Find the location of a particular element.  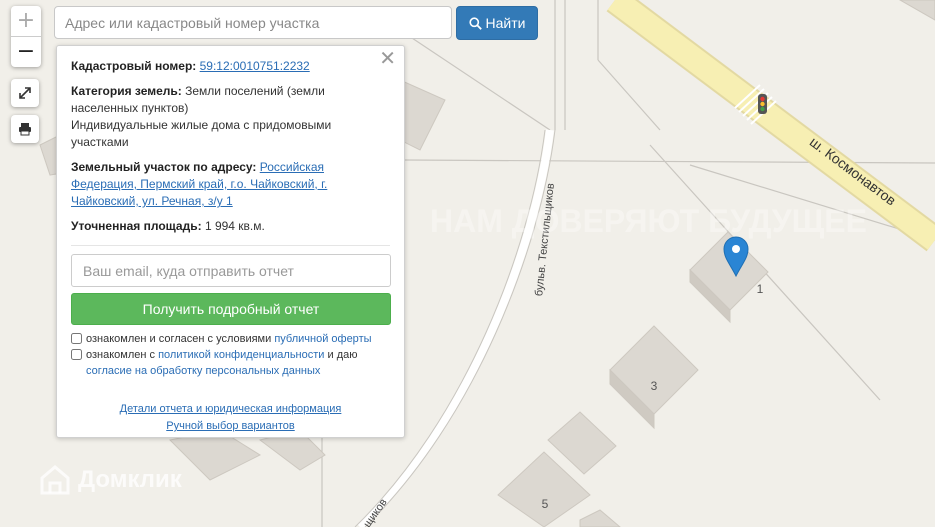

watermark-text: НАМ ДОВЕРЯЮТ БУДУЩЕЕ is located at coordinates (648, 221).